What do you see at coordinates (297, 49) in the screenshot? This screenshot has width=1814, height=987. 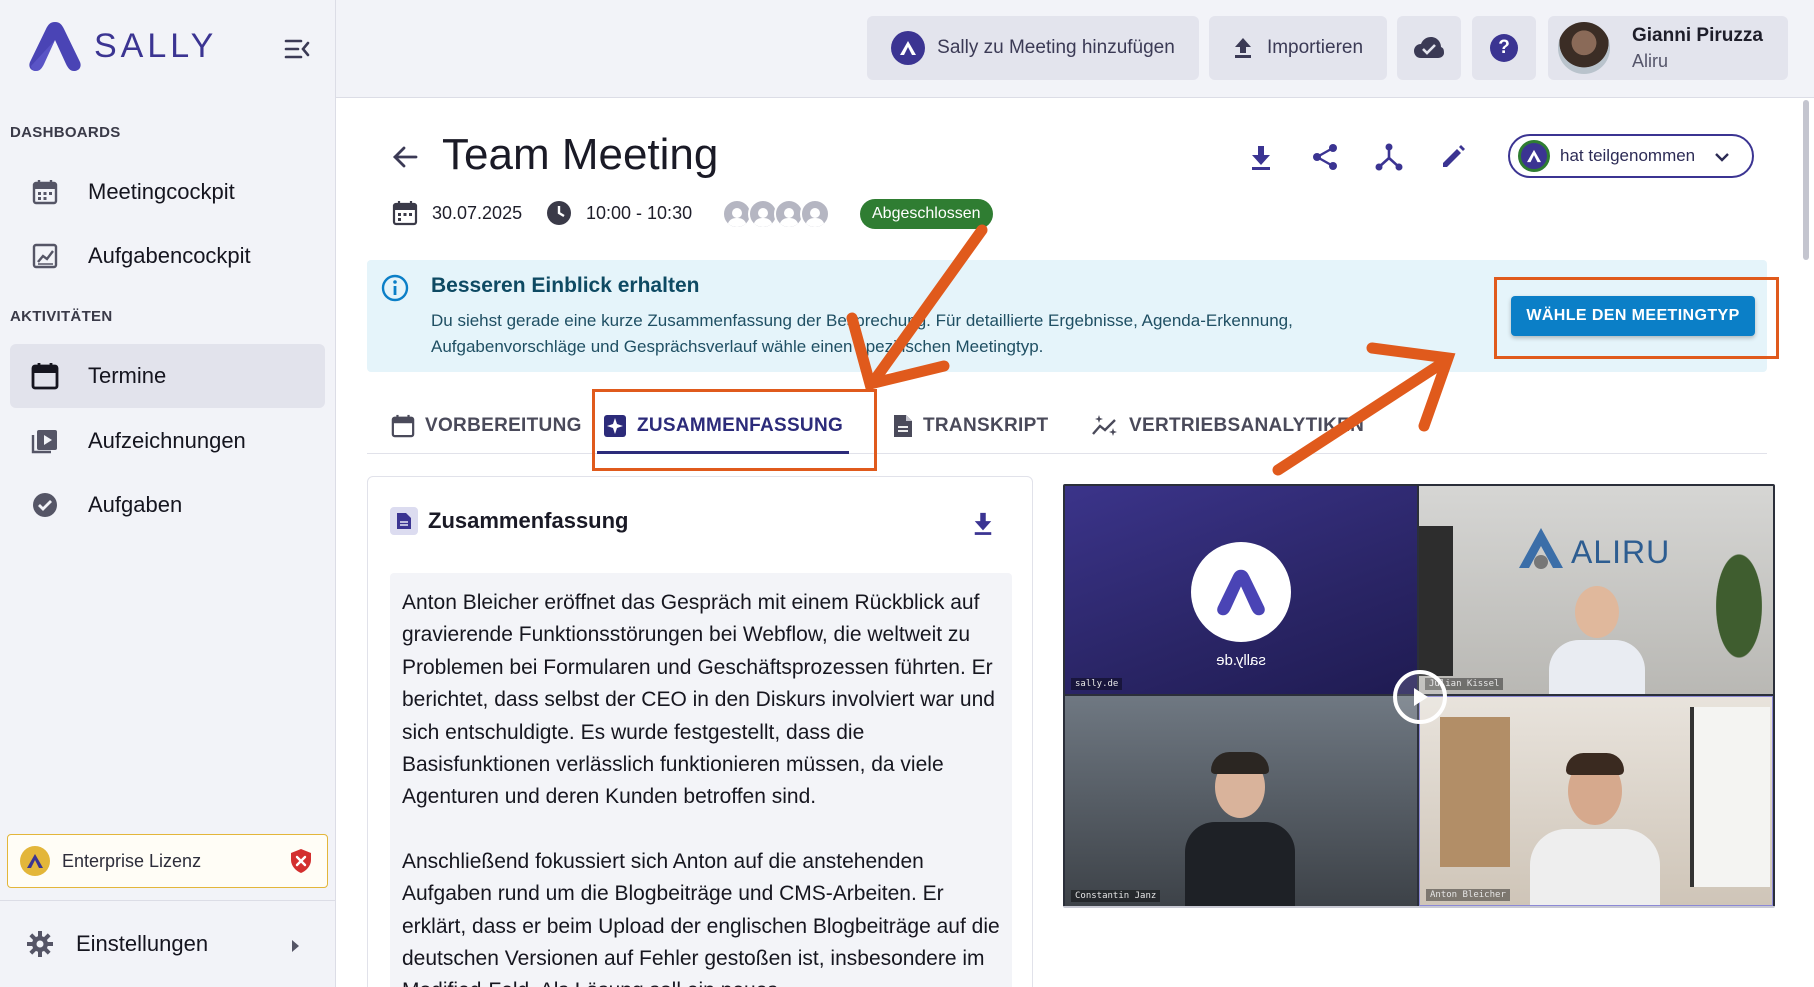 I see `collapse-sidebar-icon` at bounding box center [297, 49].